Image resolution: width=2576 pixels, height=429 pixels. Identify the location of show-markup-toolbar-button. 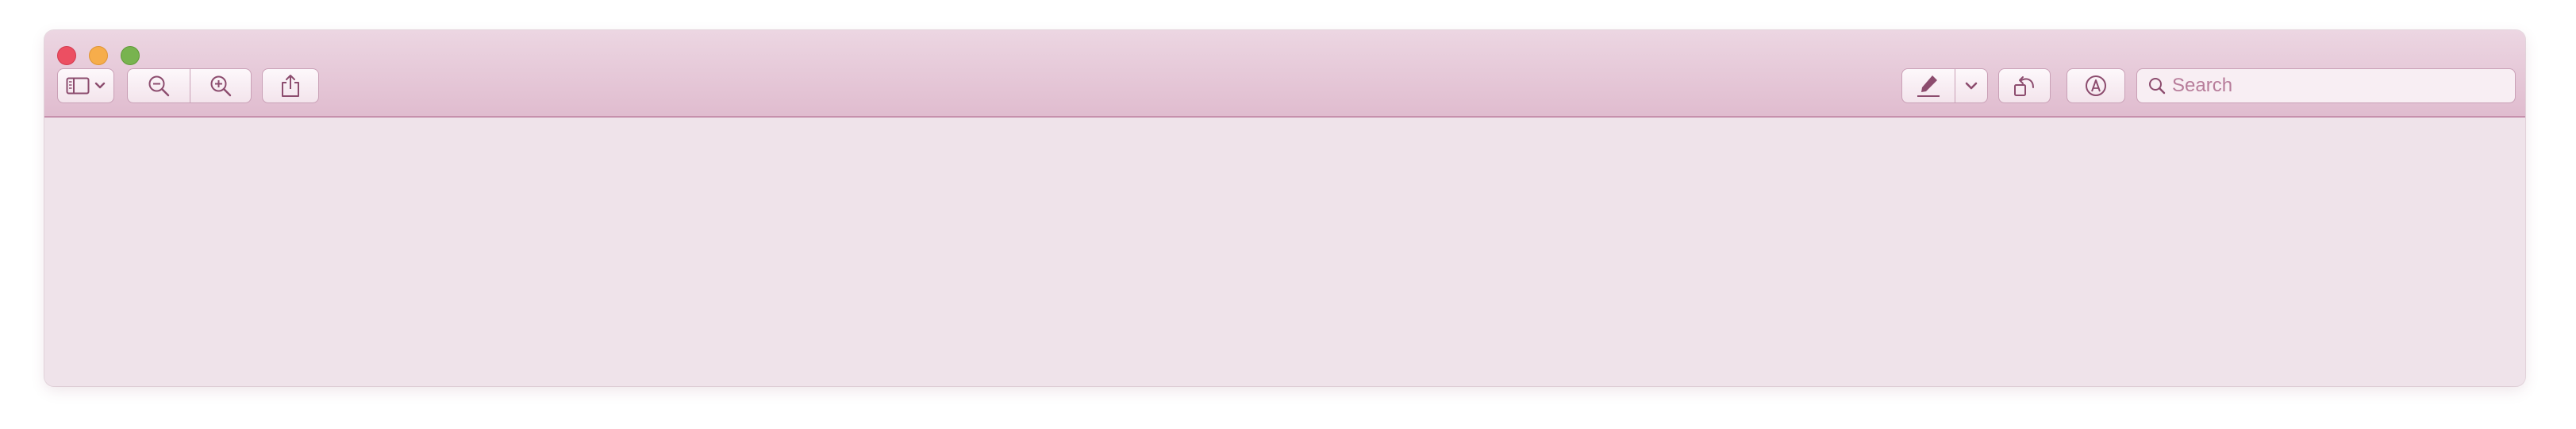
(2096, 85).